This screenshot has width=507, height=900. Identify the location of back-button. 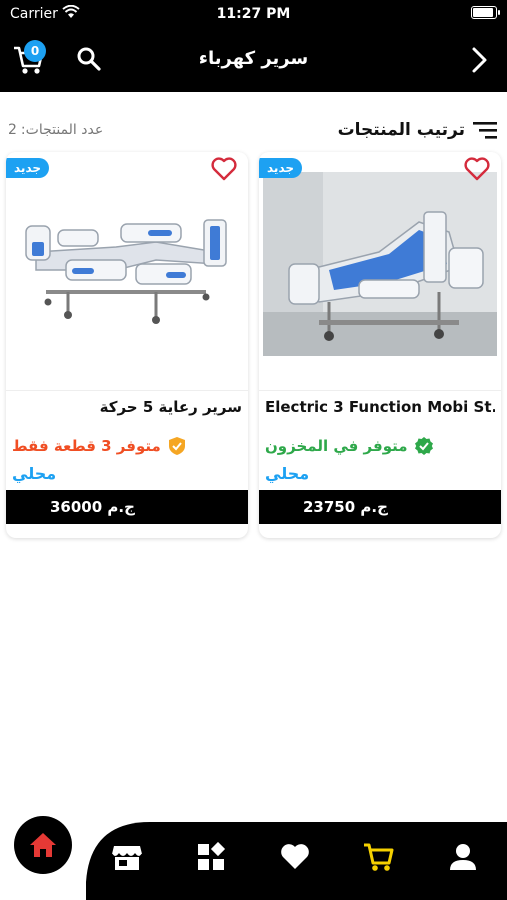
(479, 60).